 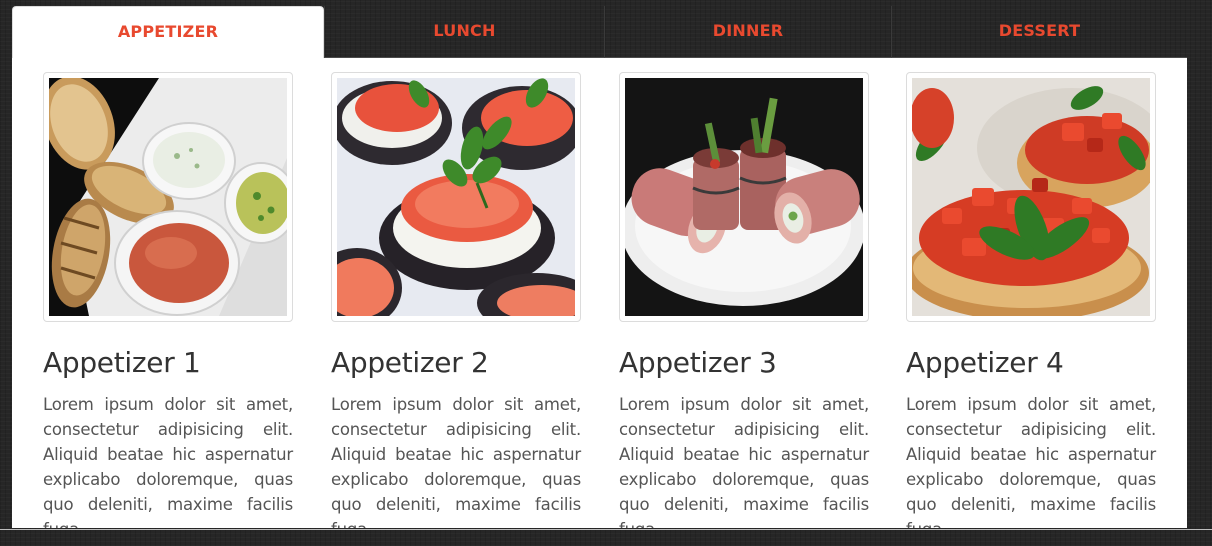 I want to click on ham-rolls-photo, so click(x=744, y=197).